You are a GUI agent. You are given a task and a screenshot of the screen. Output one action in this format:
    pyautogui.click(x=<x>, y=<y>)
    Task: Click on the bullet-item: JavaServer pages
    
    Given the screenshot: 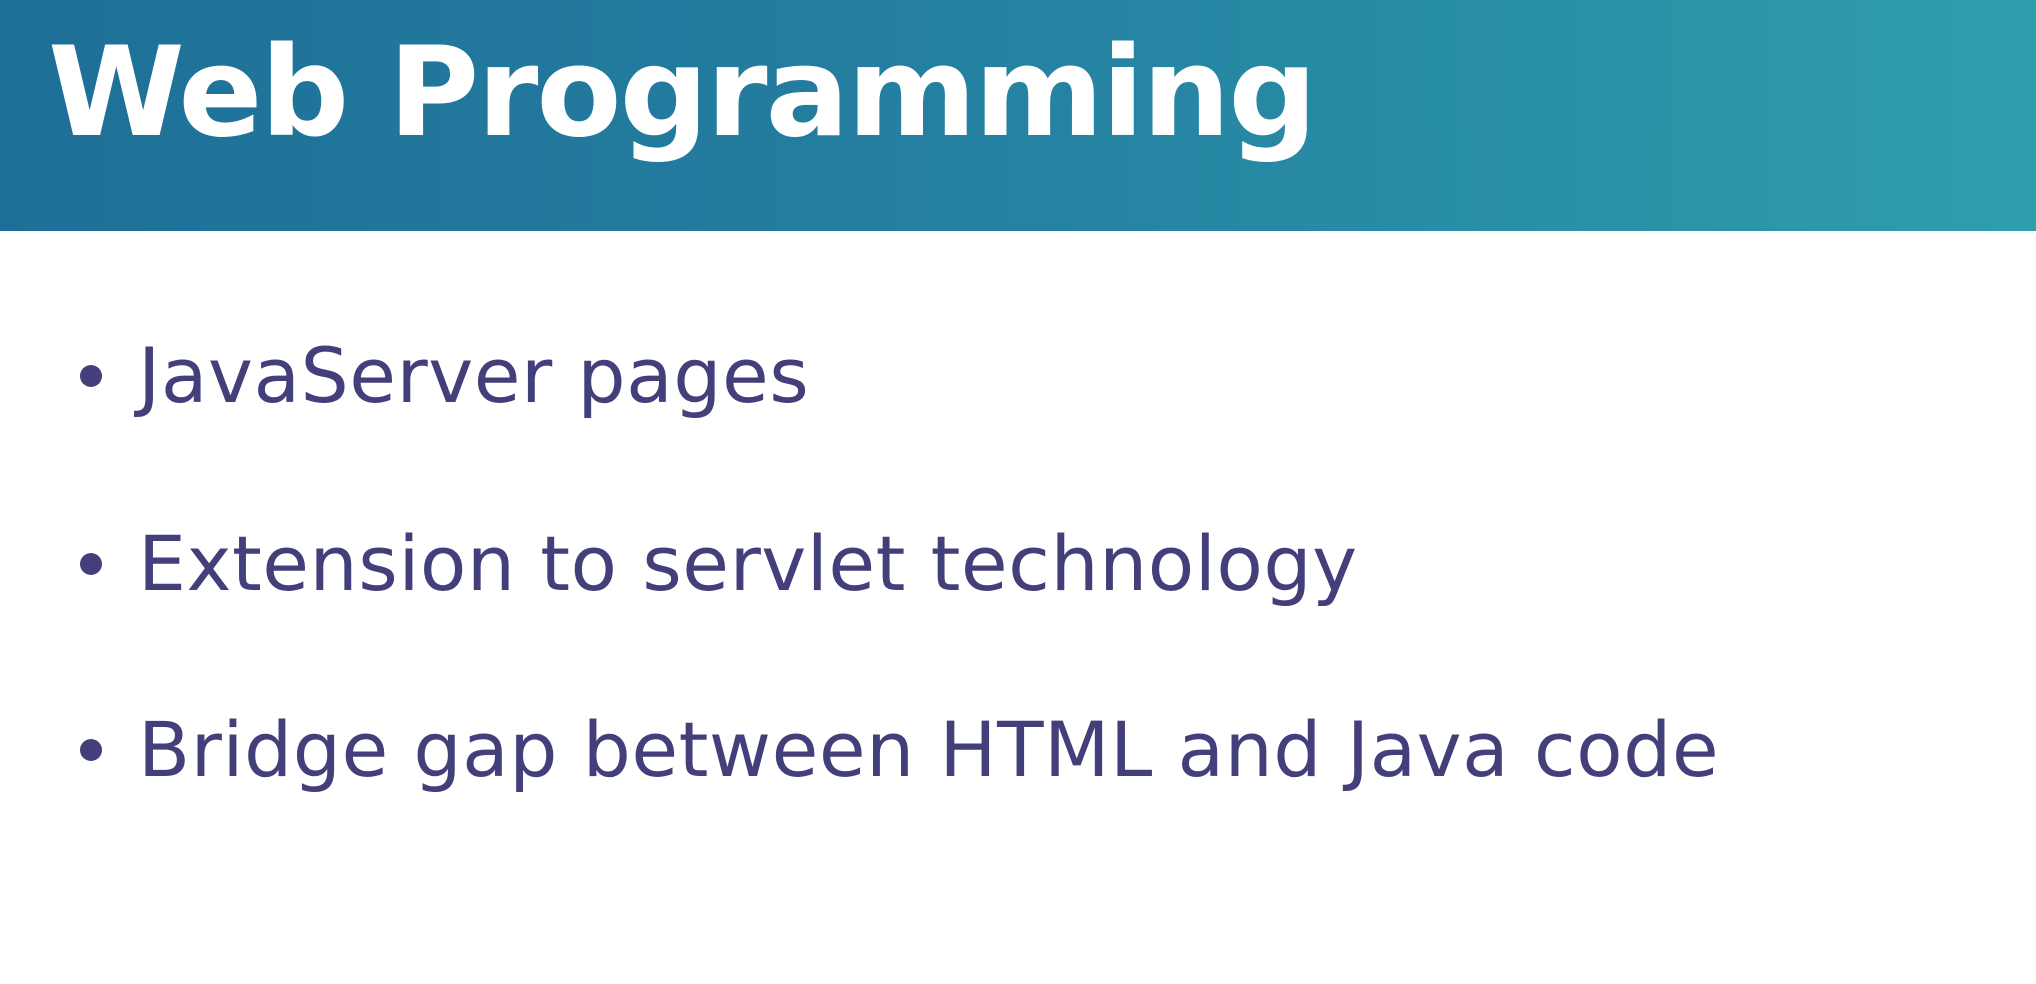 What is the action you would take?
    pyautogui.click(x=444, y=376)
    